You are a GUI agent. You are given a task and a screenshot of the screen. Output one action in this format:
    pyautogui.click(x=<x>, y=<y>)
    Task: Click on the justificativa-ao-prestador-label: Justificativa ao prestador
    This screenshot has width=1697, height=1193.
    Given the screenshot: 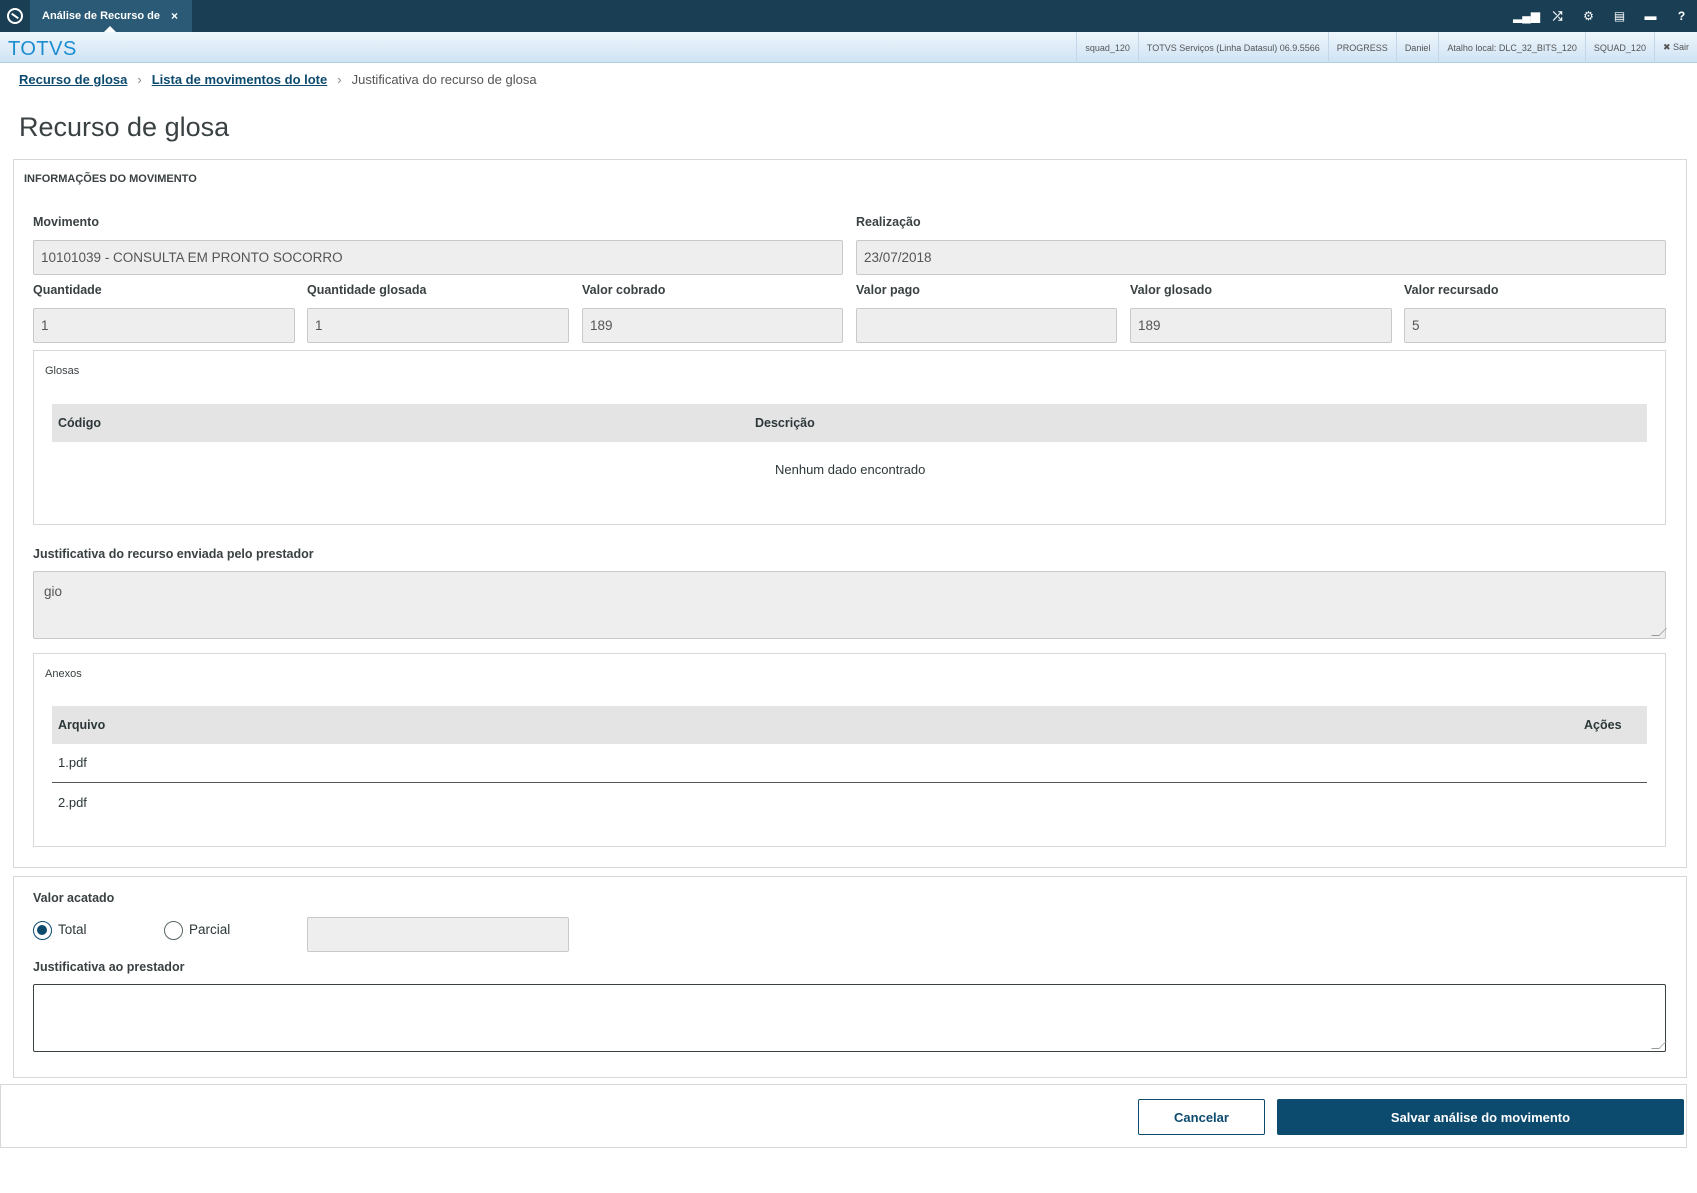 What is the action you would take?
    pyautogui.click(x=109, y=967)
    